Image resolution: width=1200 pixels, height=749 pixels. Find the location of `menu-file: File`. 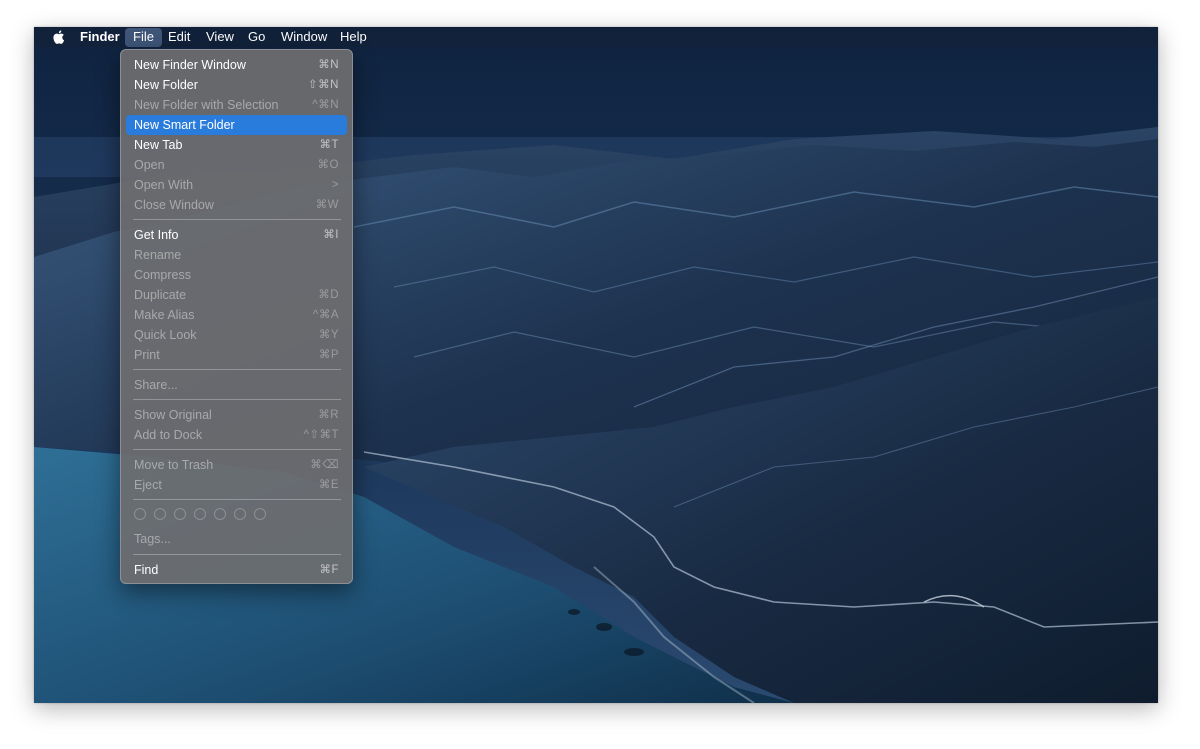

menu-file: File is located at coordinates (143, 37).